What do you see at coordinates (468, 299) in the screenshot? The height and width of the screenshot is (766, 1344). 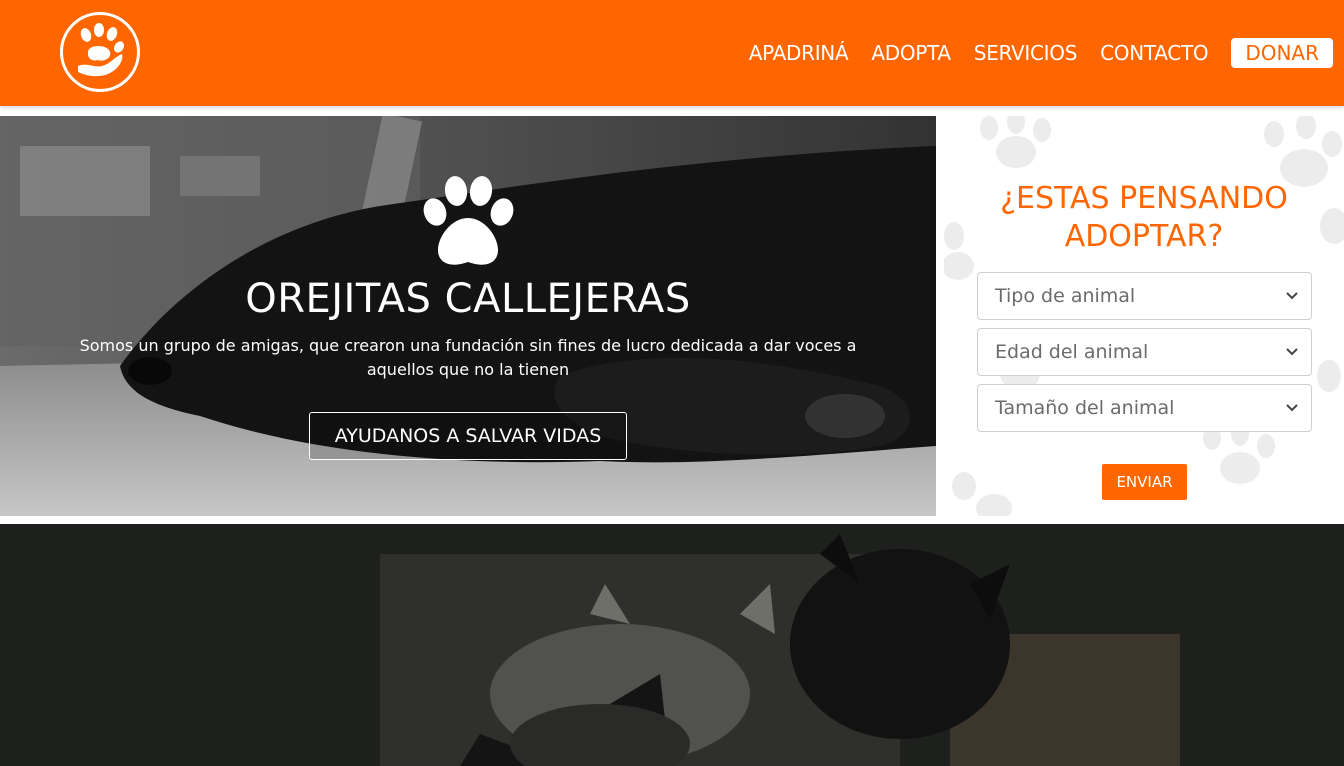 I see `hero-title: OREJITAS CALLEJERAS` at bounding box center [468, 299].